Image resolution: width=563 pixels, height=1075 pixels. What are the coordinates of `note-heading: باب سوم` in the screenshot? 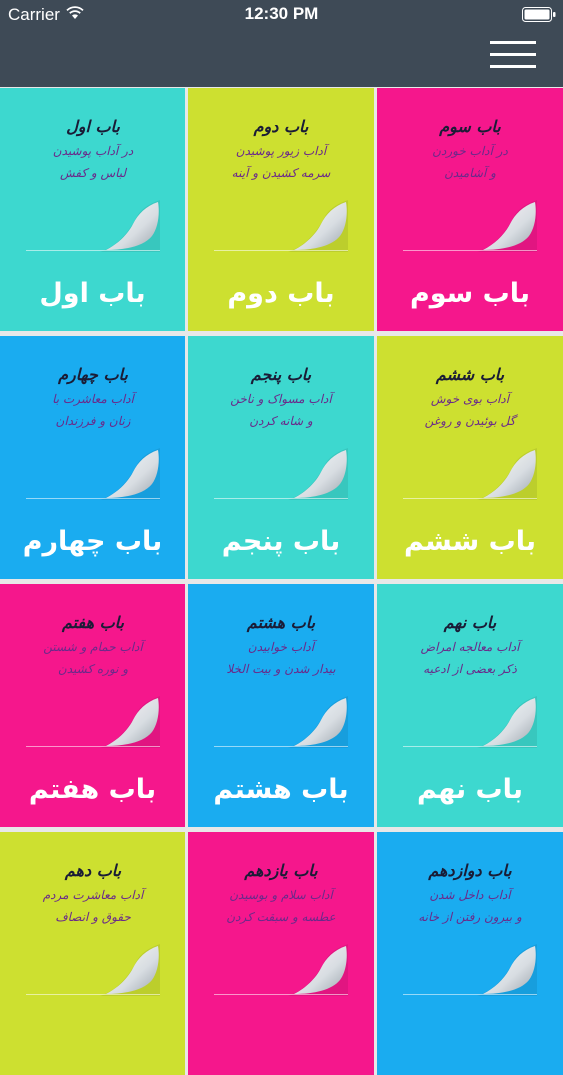 It's located at (470, 126).